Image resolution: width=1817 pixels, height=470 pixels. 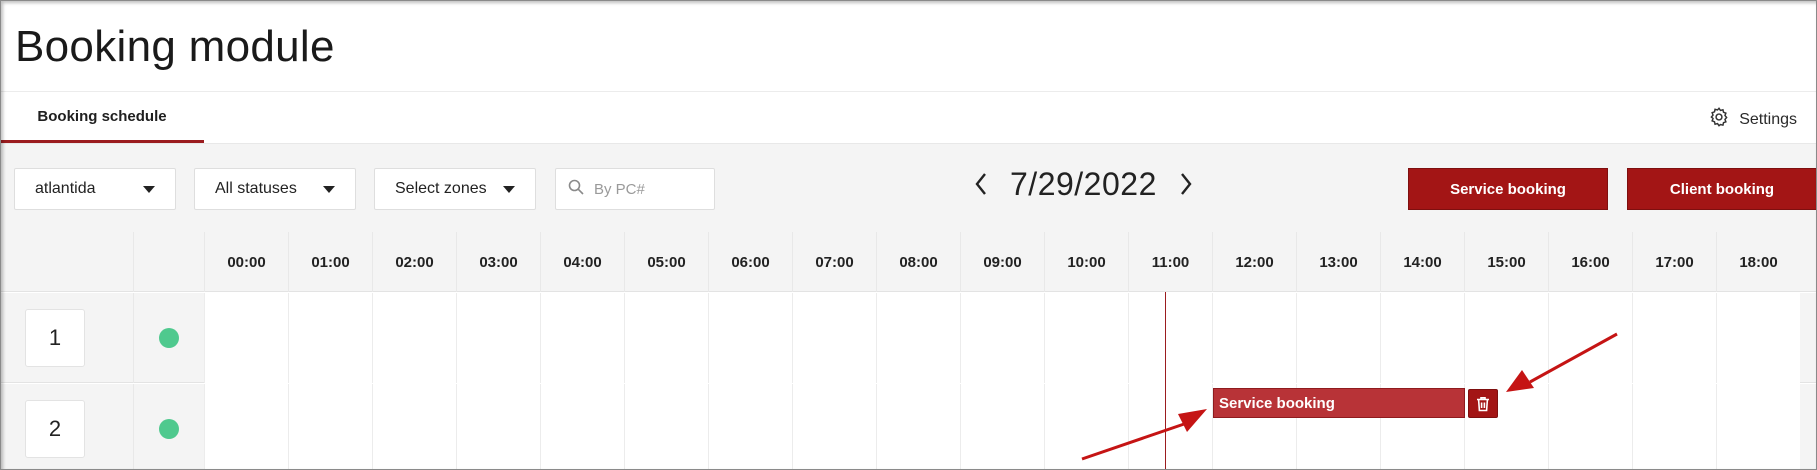 What do you see at coordinates (1002, 262) in the screenshot?
I see `hour-label: 09:00` at bounding box center [1002, 262].